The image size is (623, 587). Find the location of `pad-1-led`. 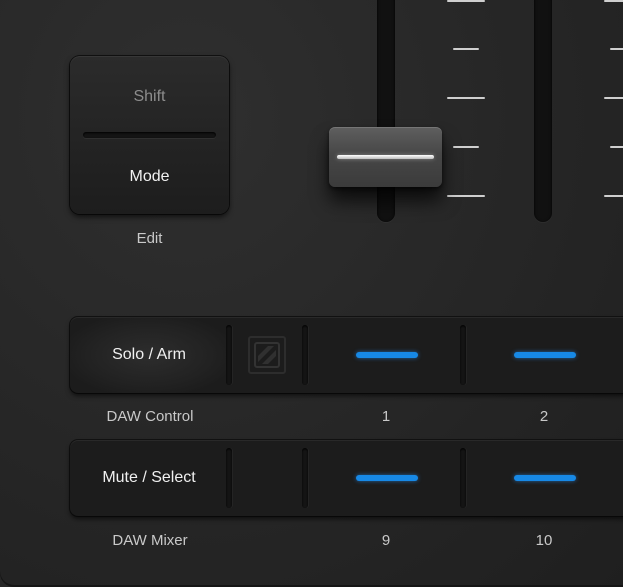

pad-1-led is located at coordinates (387, 355).